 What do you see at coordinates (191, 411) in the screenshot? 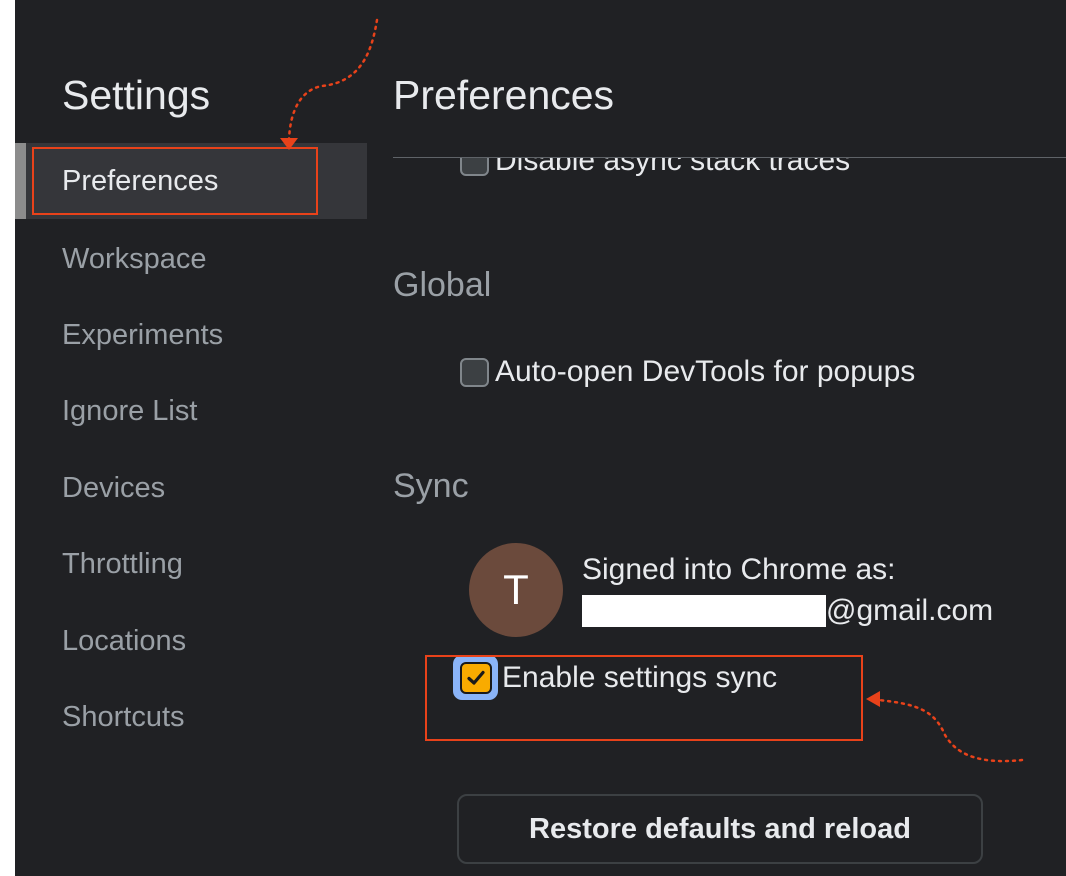
I see `sidebar-item-ignore-list: Ignore List` at bounding box center [191, 411].